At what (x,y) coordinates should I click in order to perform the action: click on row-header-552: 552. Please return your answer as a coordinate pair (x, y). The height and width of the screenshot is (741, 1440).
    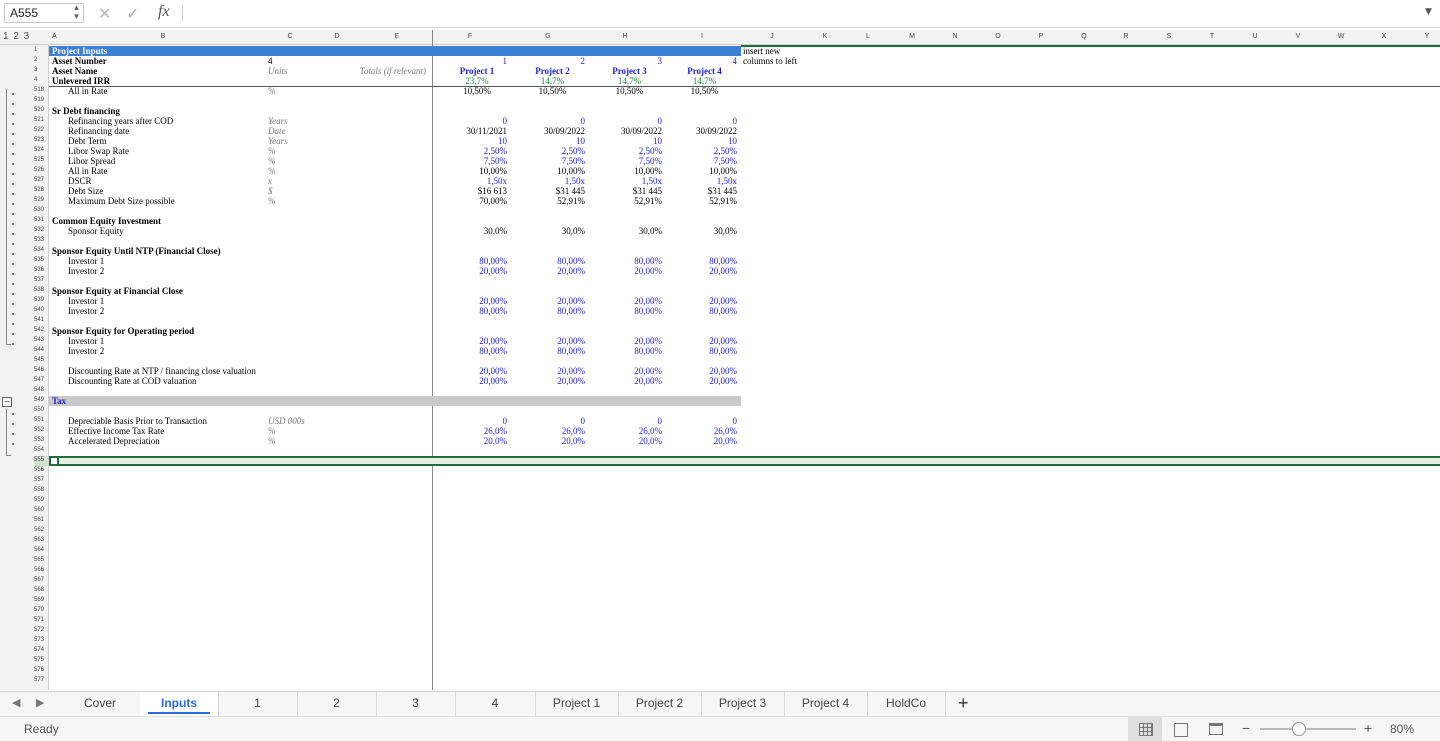
    Looking at the image, I should click on (41, 430).